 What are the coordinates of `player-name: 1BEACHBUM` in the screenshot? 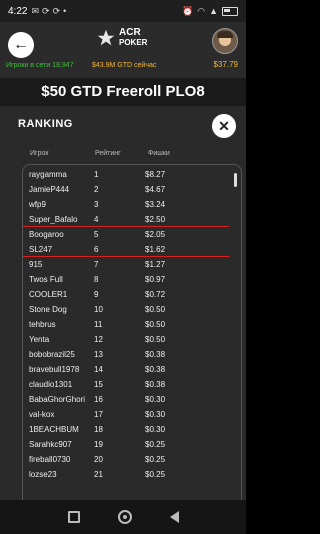 It's located at (54, 429).